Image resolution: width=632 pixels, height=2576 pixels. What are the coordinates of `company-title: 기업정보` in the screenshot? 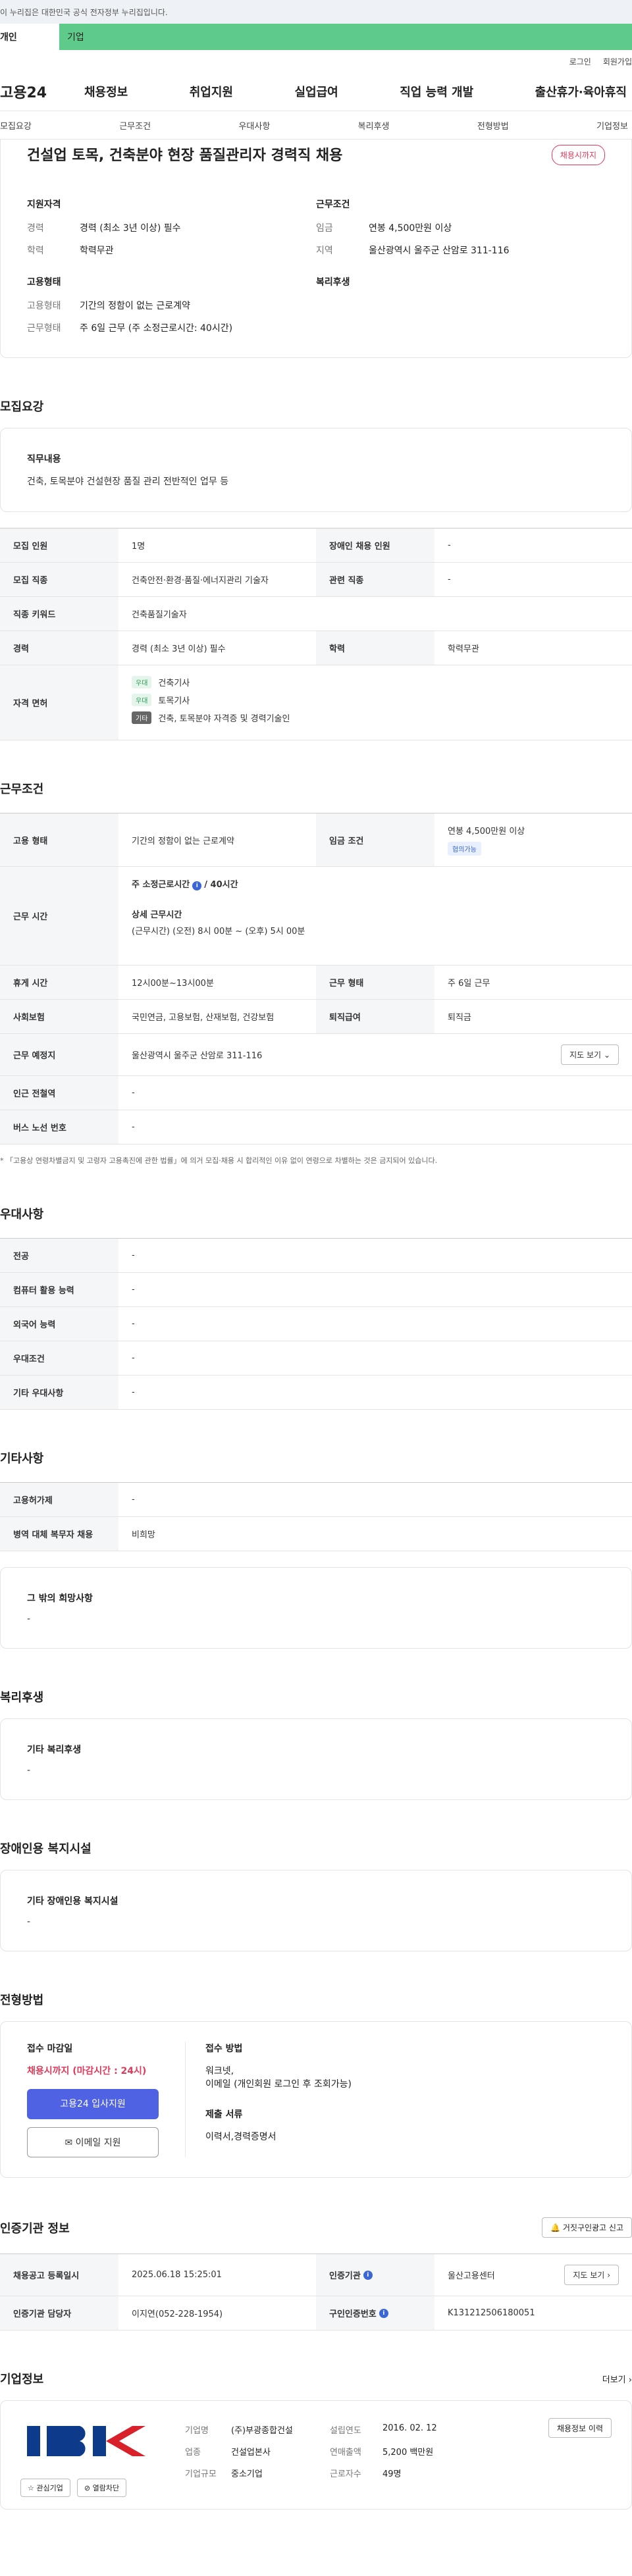 It's located at (22, 2379).